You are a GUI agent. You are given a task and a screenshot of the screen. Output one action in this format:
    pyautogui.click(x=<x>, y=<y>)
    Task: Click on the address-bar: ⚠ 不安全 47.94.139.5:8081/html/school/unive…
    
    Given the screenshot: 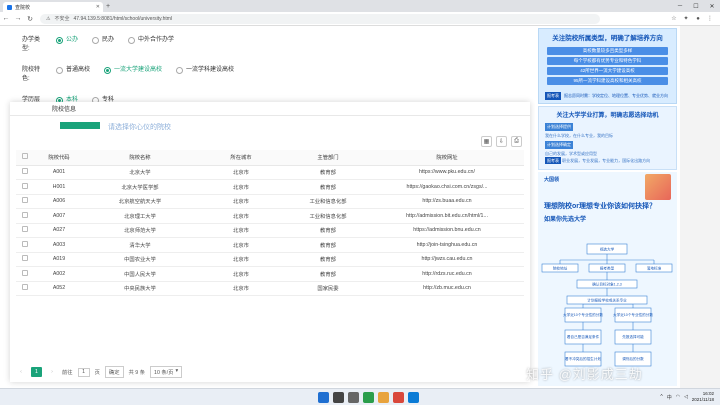 What is the action you would take?
    pyautogui.click(x=320, y=18)
    